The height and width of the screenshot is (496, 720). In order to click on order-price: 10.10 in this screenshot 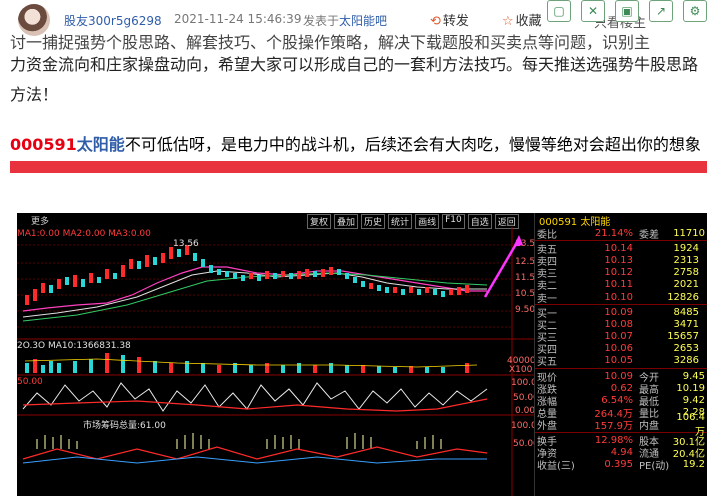, I will do `click(618, 297)`.